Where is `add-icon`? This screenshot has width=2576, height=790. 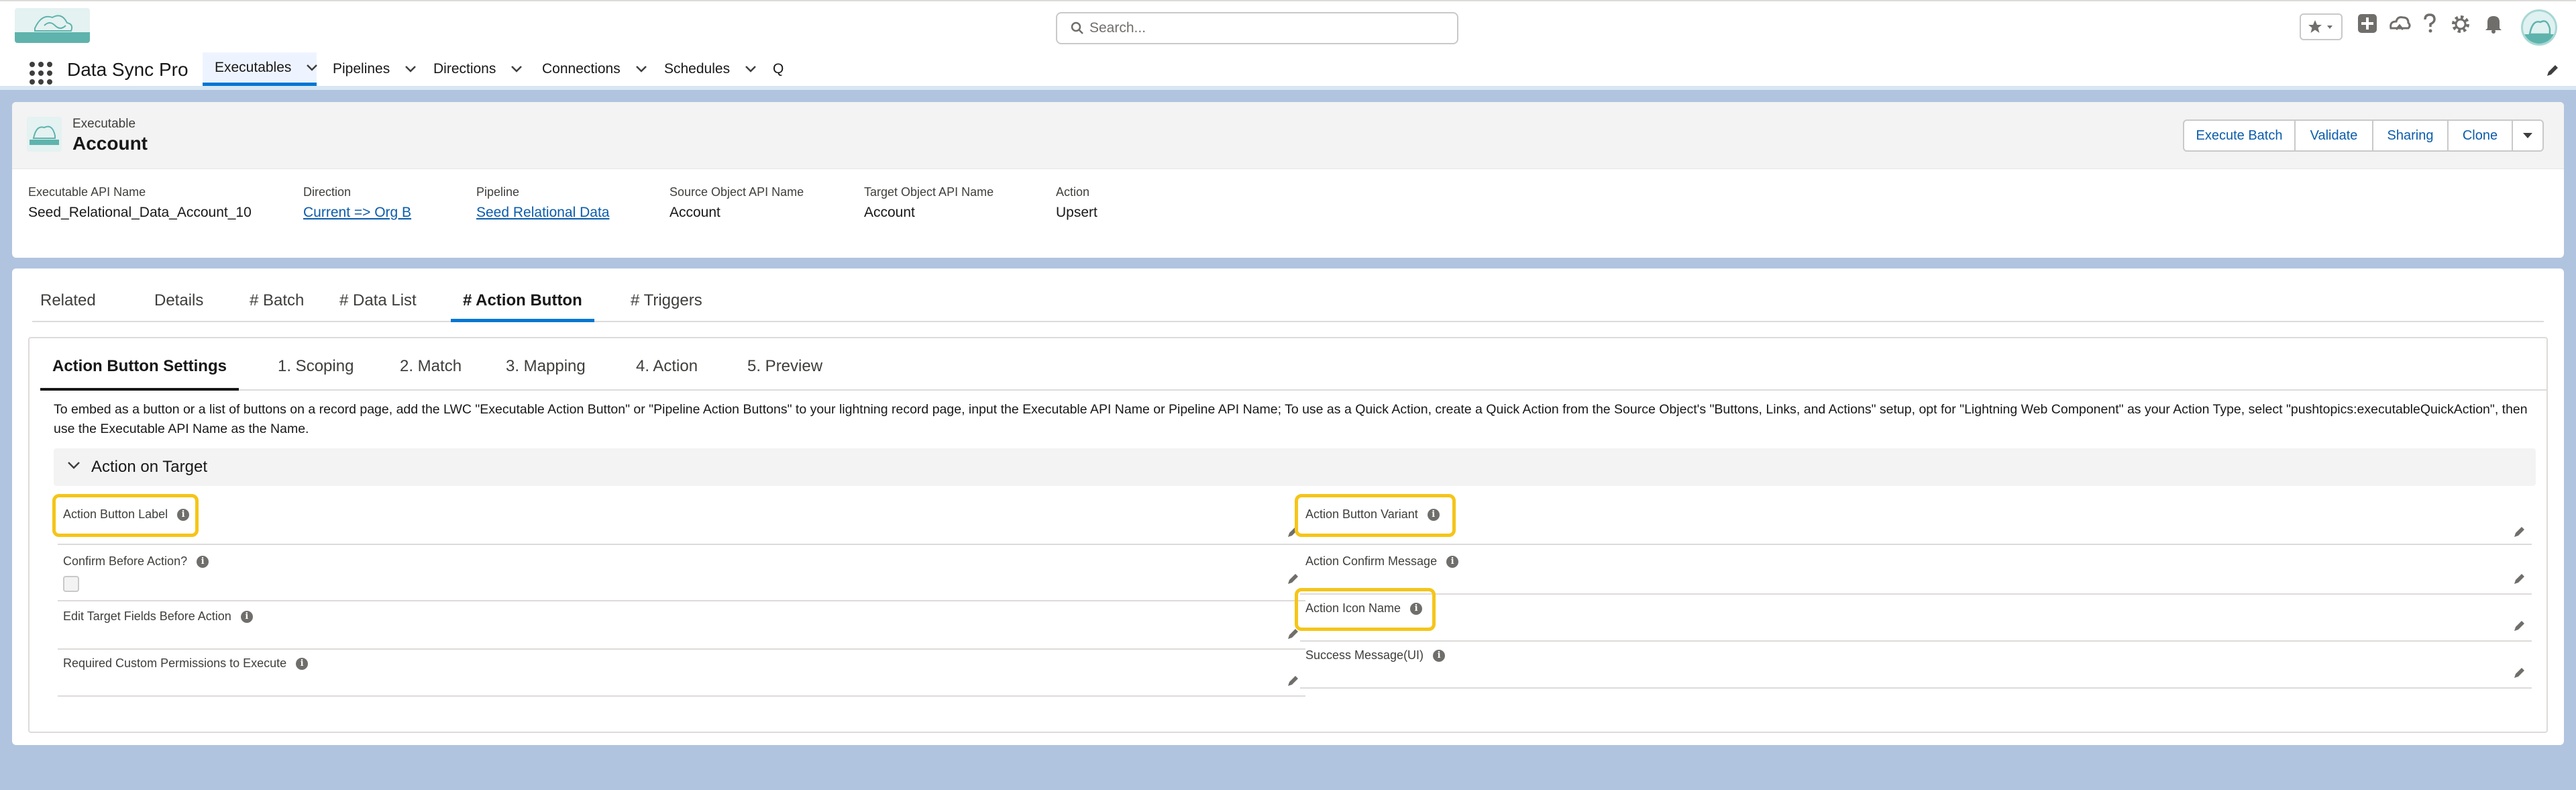
add-icon is located at coordinates (2367, 23).